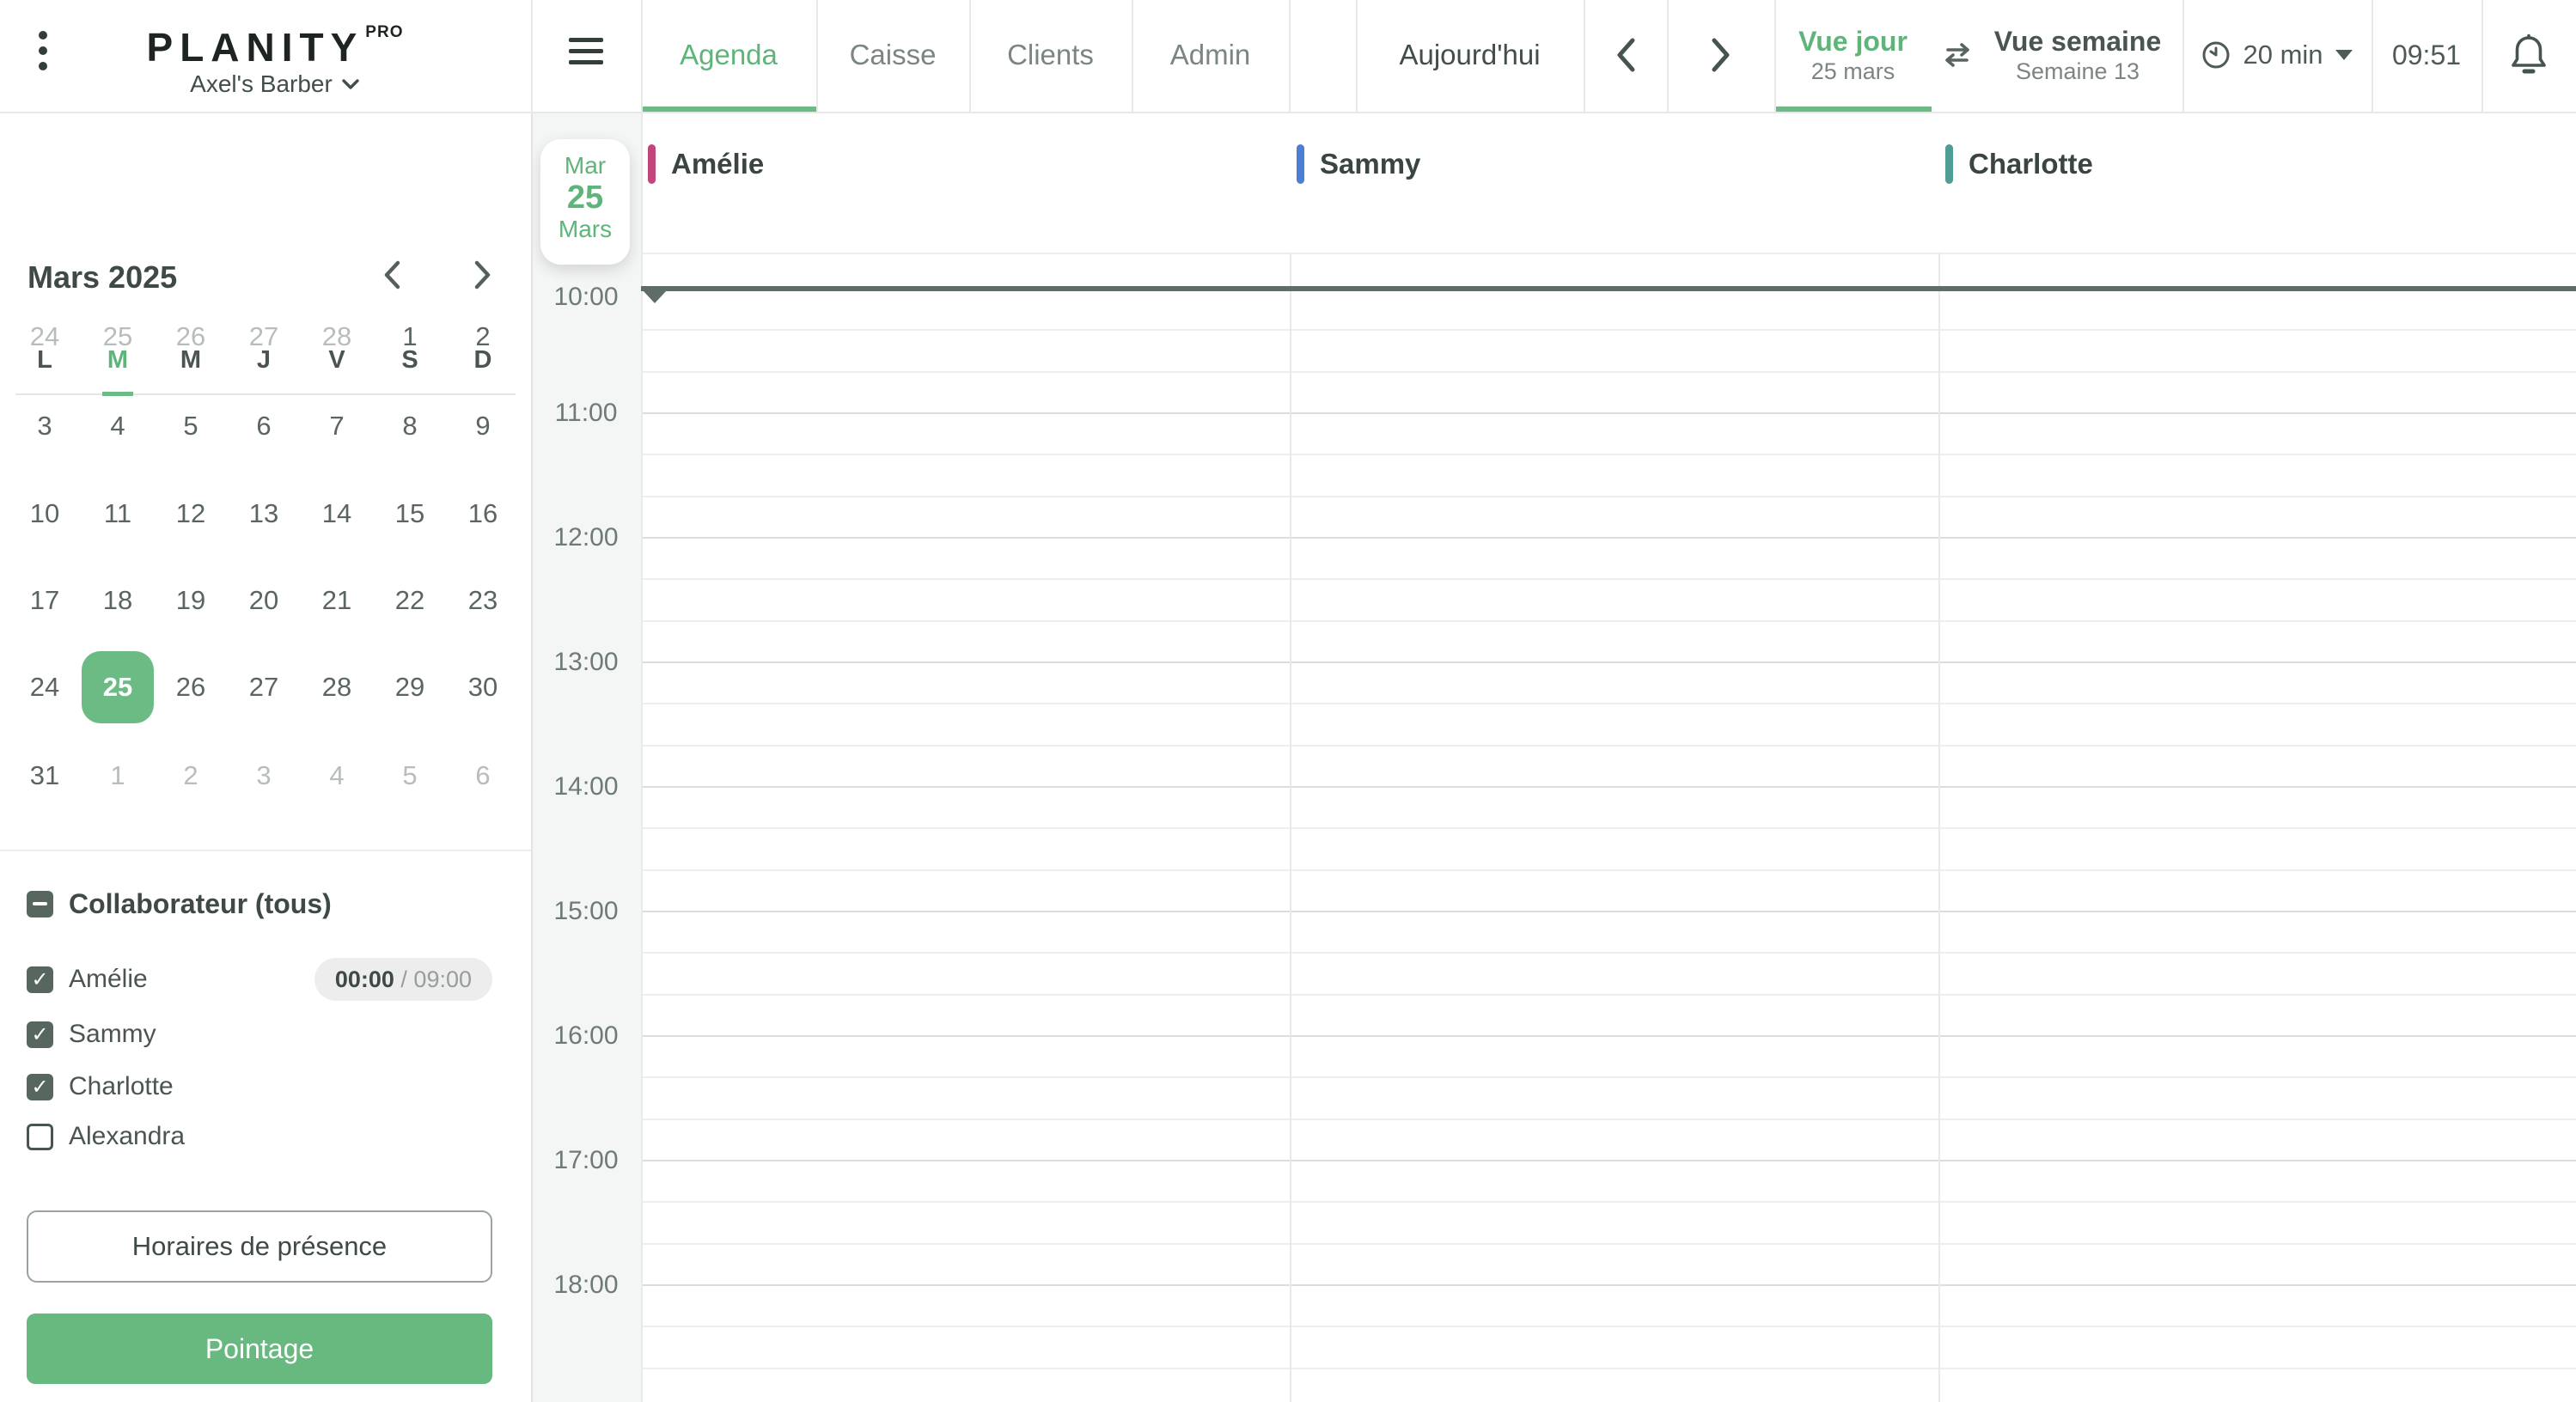 Image resolution: width=2576 pixels, height=1402 pixels. What do you see at coordinates (1470, 55) in the screenshot?
I see `today-button: Aujourd'hui` at bounding box center [1470, 55].